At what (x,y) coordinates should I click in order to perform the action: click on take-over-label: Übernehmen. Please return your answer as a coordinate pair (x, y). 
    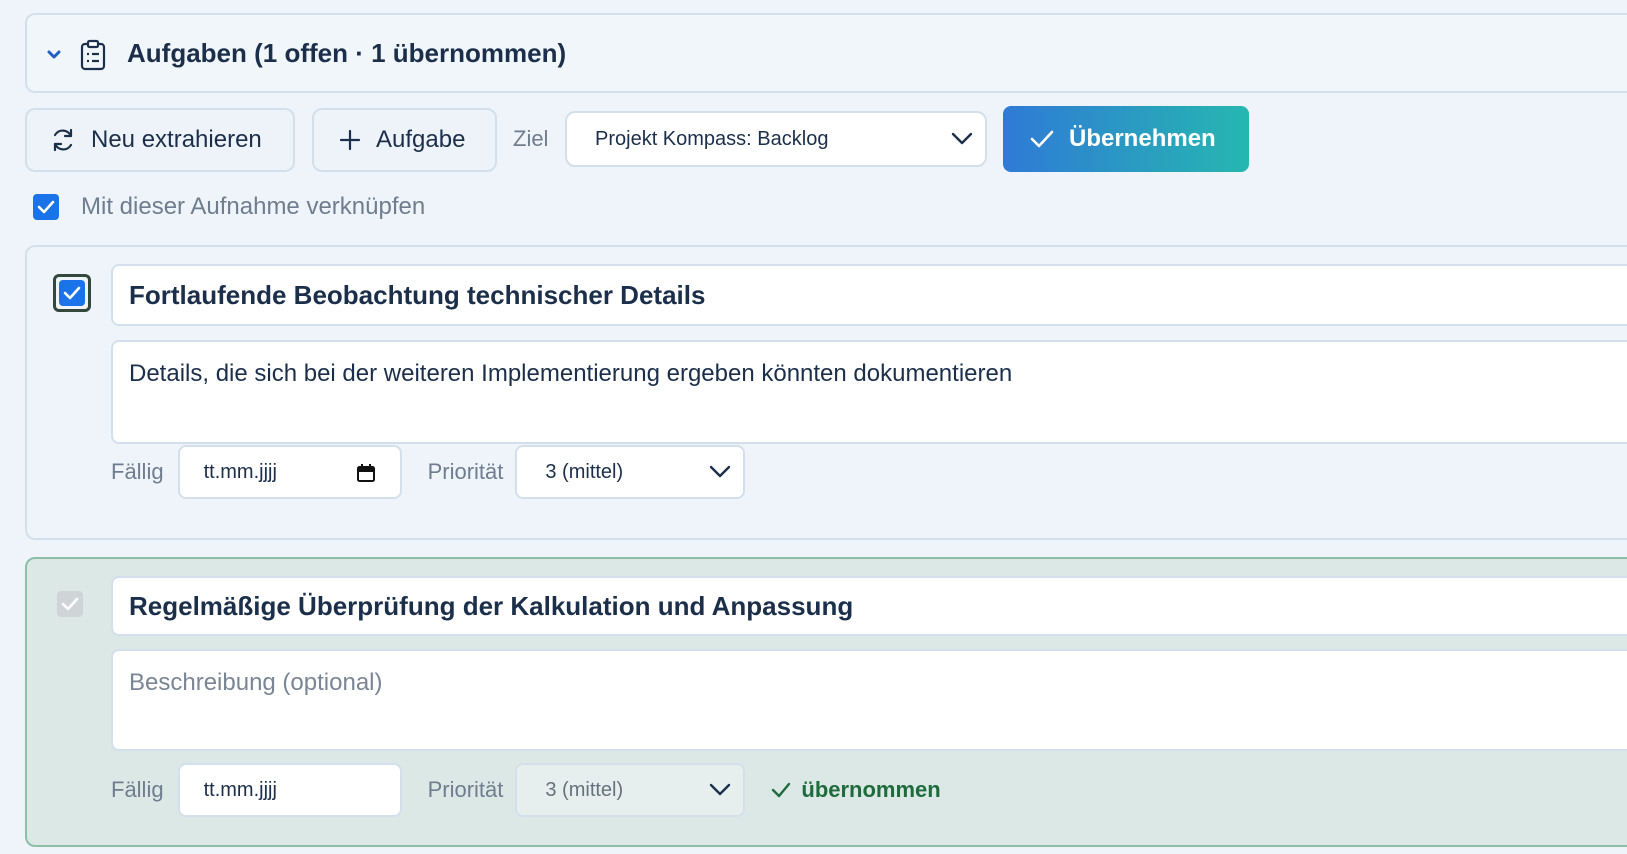
    Looking at the image, I should click on (1142, 138).